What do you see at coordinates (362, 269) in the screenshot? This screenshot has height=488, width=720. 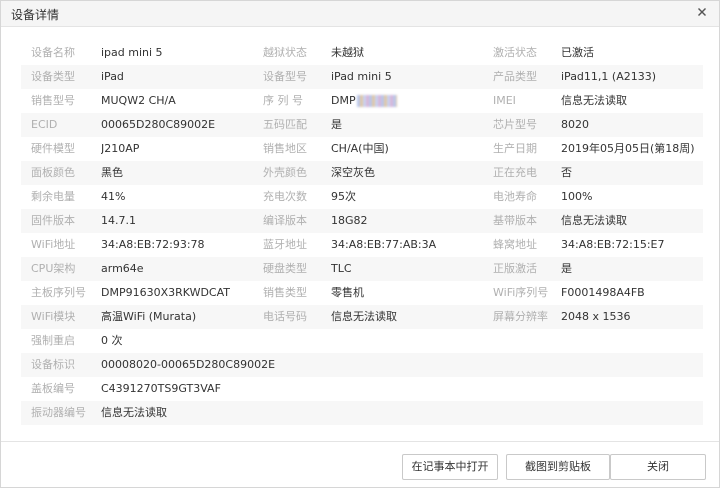 I see `table-row: CPU架构 arm64e 硬盘类型 TLC 正版激活 是` at bounding box center [362, 269].